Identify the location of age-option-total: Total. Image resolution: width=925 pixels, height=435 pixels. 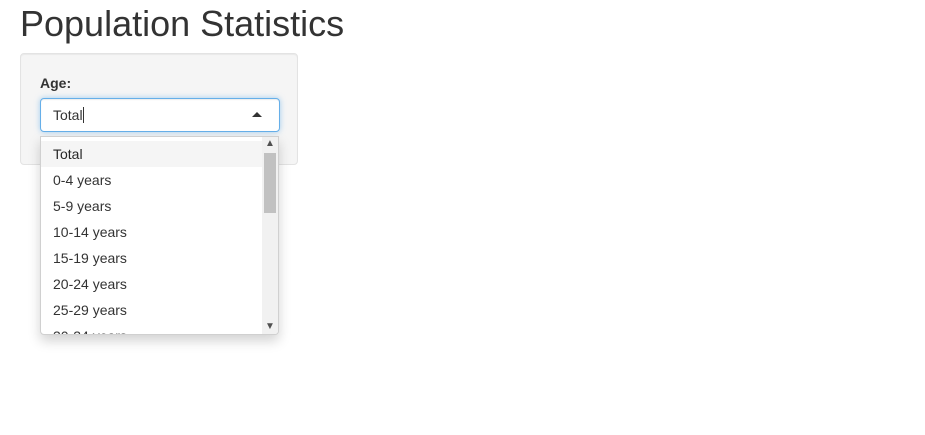
(152, 154).